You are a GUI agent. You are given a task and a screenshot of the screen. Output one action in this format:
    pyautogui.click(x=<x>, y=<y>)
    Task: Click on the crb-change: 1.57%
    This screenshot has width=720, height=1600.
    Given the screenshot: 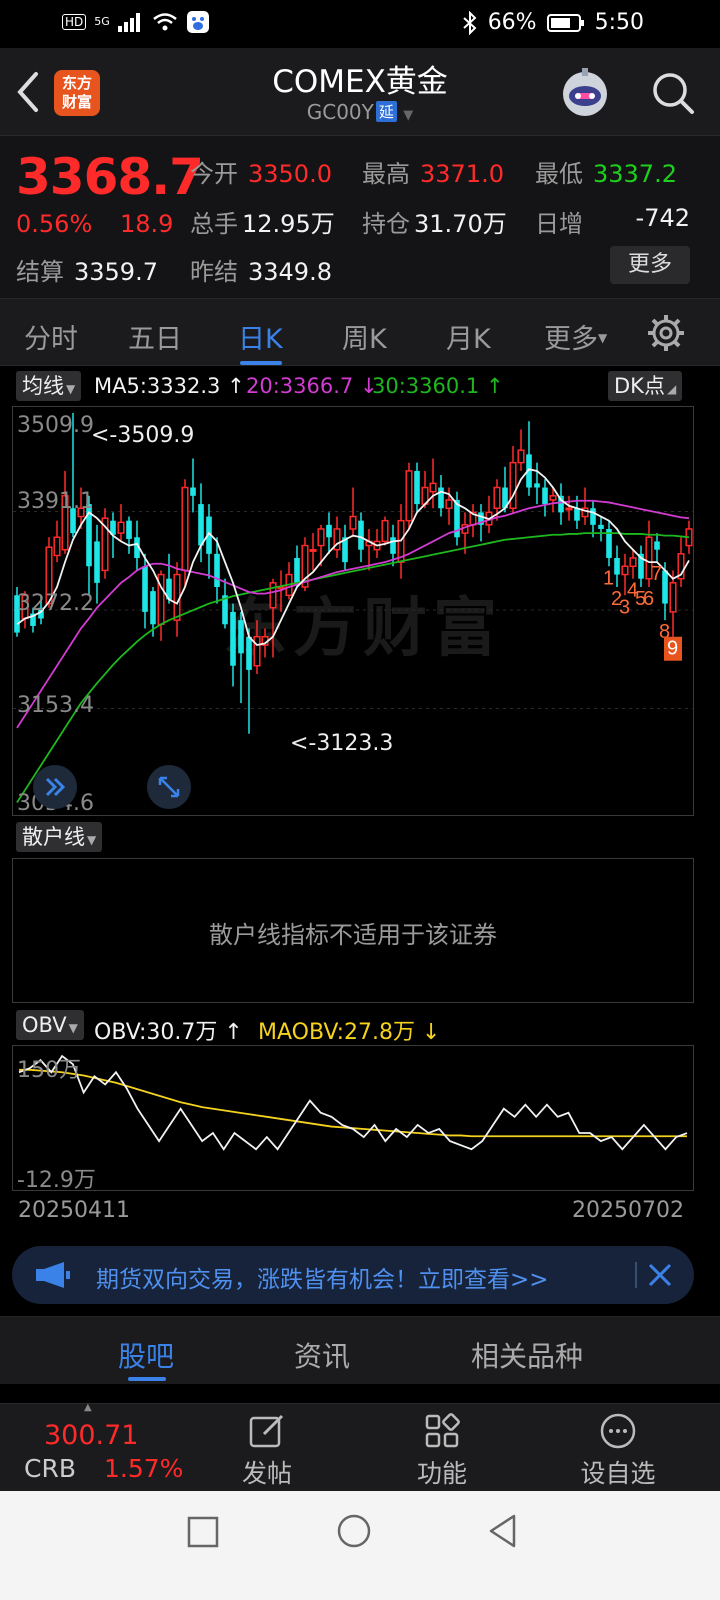 What is the action you would take?
    pyautogui.click(x=144, y=1468)
    